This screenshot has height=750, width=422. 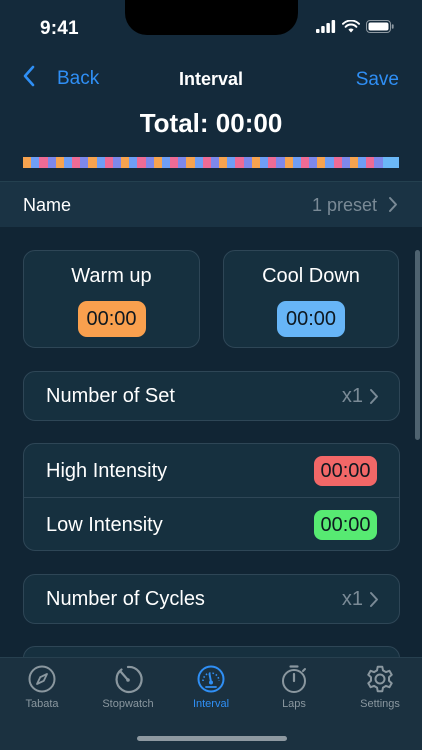 I want to click on stopwatch-icon, so click(x=128, y=679).